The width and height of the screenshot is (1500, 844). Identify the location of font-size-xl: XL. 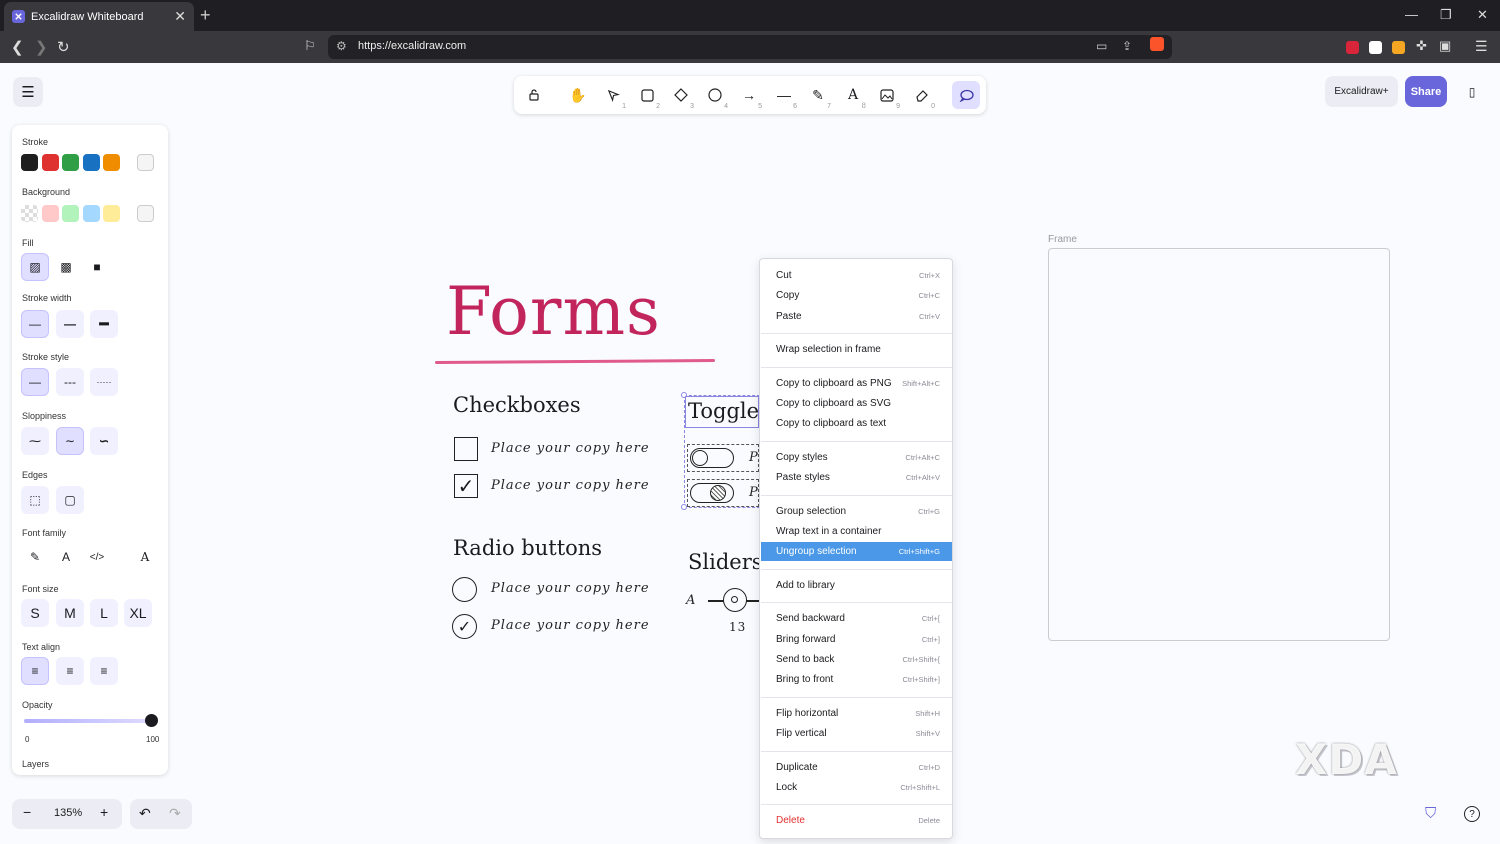
(138, 613).